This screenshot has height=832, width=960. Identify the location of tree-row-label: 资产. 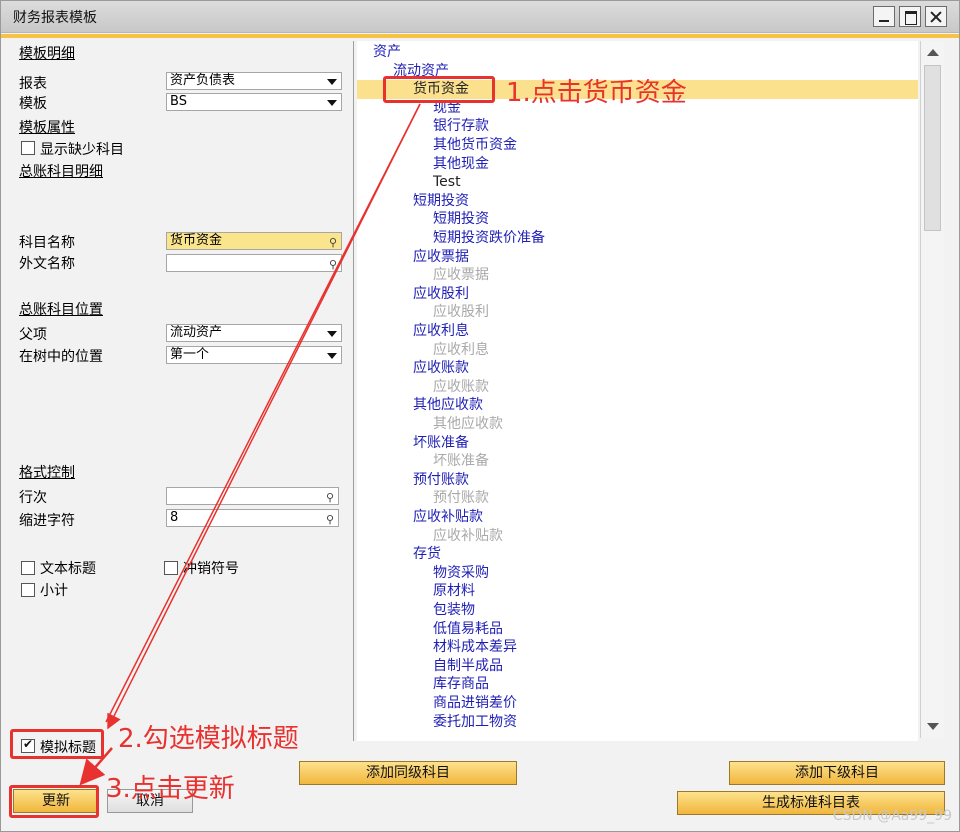
(387, 52).